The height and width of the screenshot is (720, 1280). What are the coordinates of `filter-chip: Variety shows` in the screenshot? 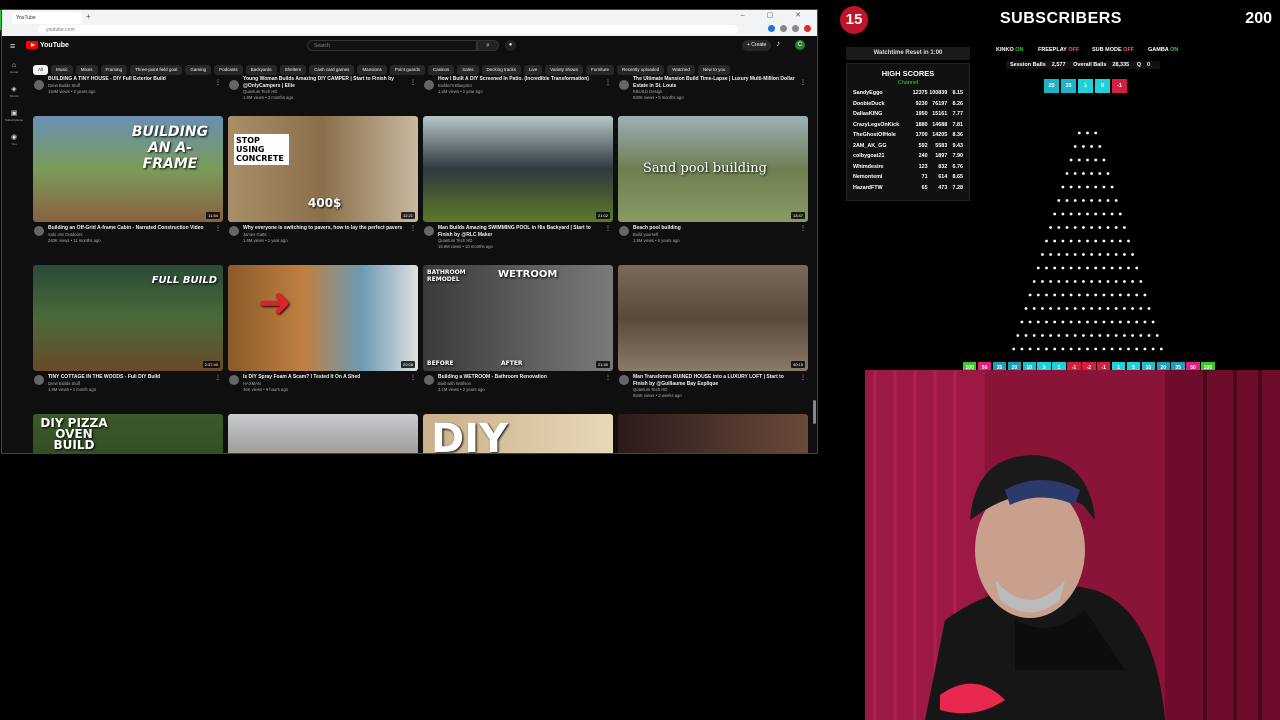 It's located at (564, 70).